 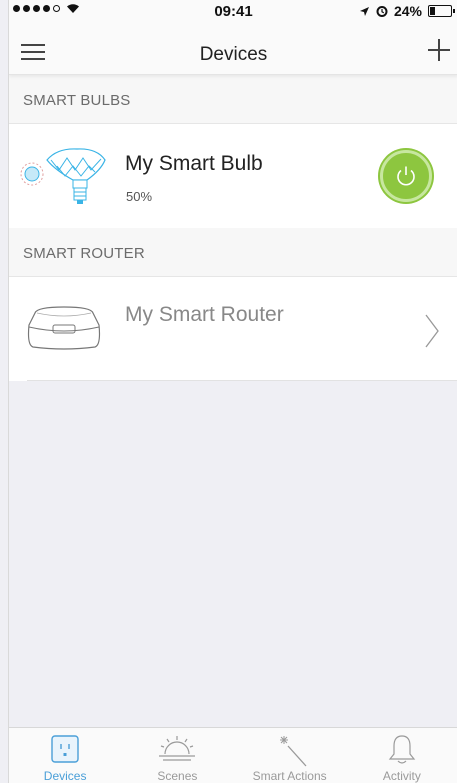 What do you see at coordinates (233, 252) in the screenshot?
I see `section-header-smart-router: SMART ROUTER` at bounding box center [233, 252].